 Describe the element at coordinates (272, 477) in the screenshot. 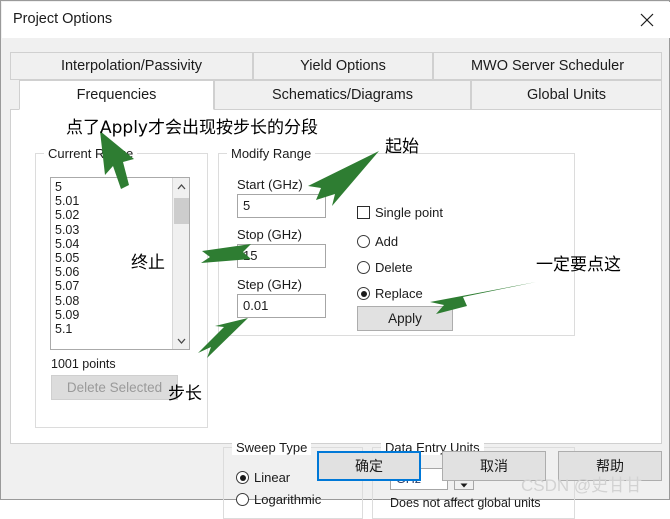

I see `radio-linear-label: Linear` at that location.